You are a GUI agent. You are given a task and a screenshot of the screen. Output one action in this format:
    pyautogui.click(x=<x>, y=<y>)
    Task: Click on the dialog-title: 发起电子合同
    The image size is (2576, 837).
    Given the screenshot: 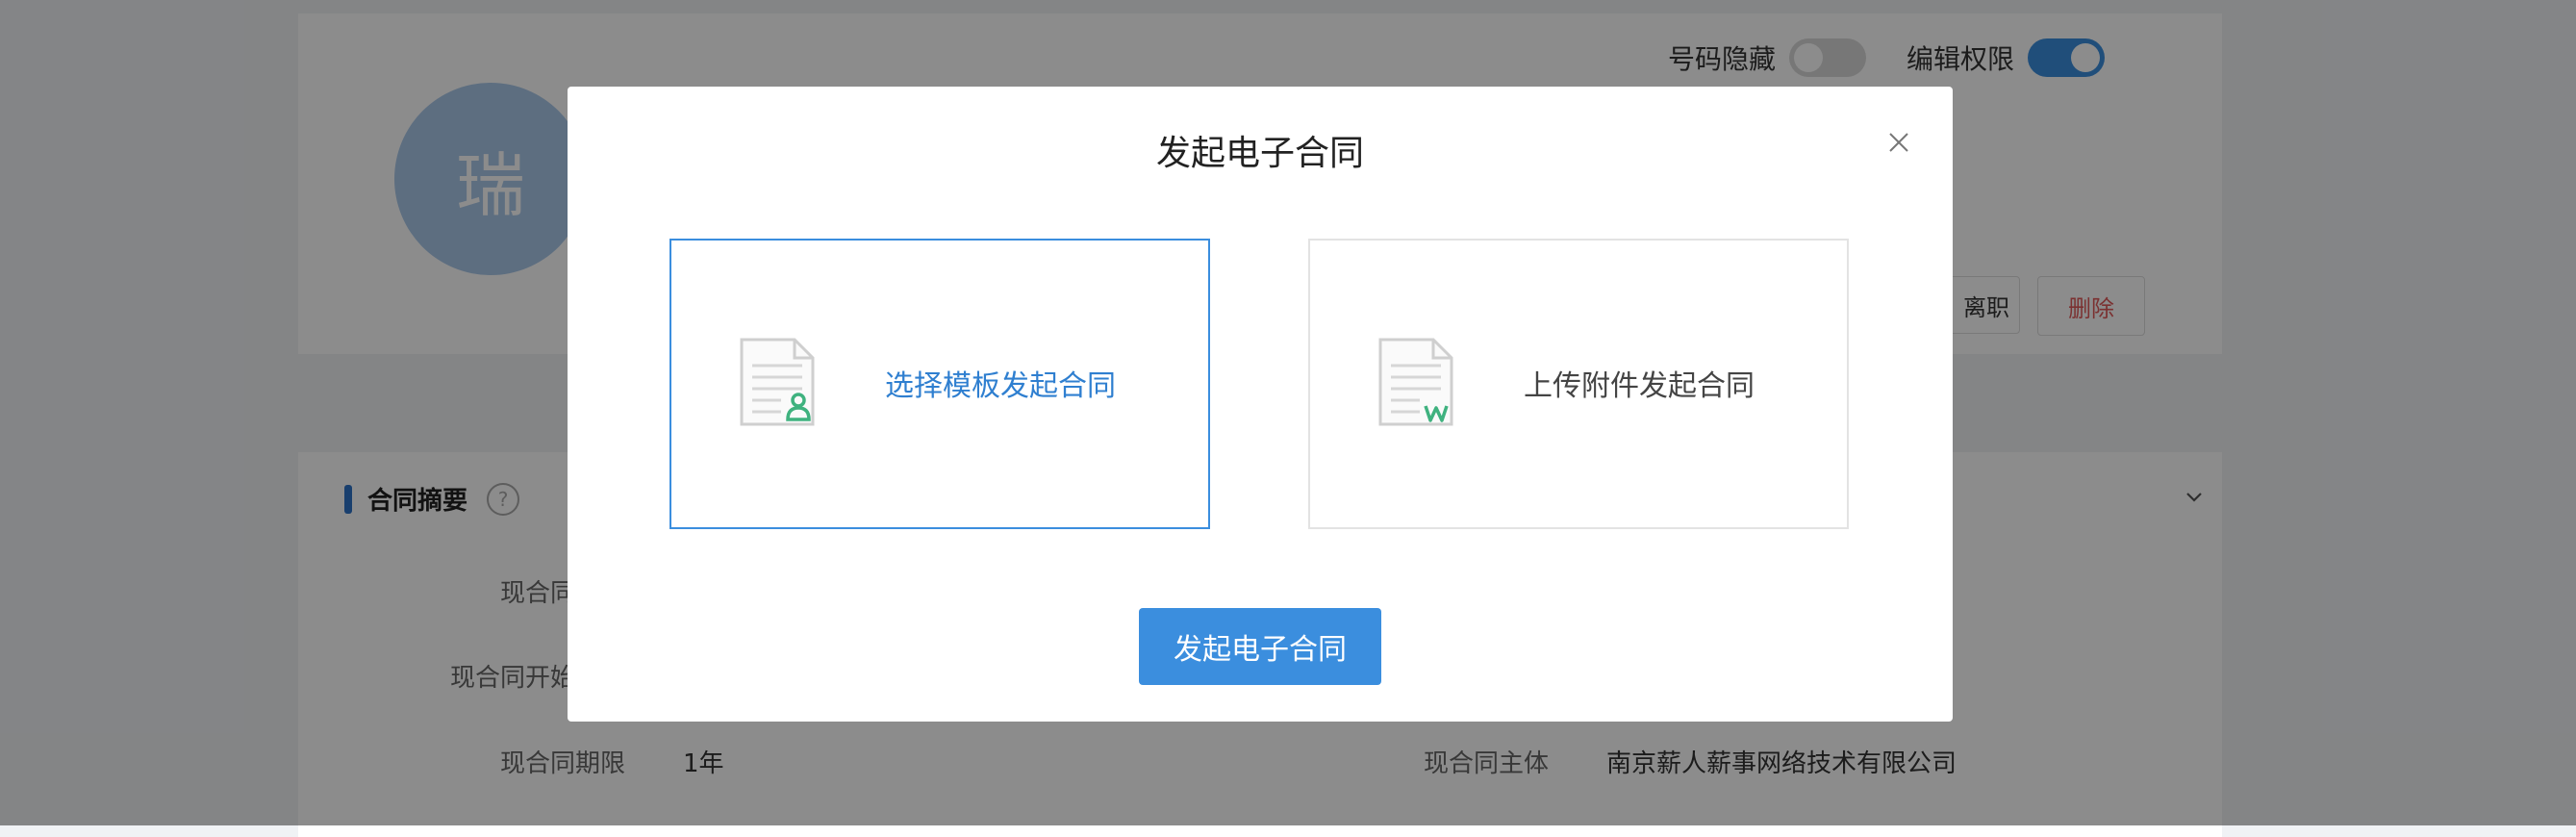 What is the action you would take?
    pyautogui.click(x=1259, y=153)
    